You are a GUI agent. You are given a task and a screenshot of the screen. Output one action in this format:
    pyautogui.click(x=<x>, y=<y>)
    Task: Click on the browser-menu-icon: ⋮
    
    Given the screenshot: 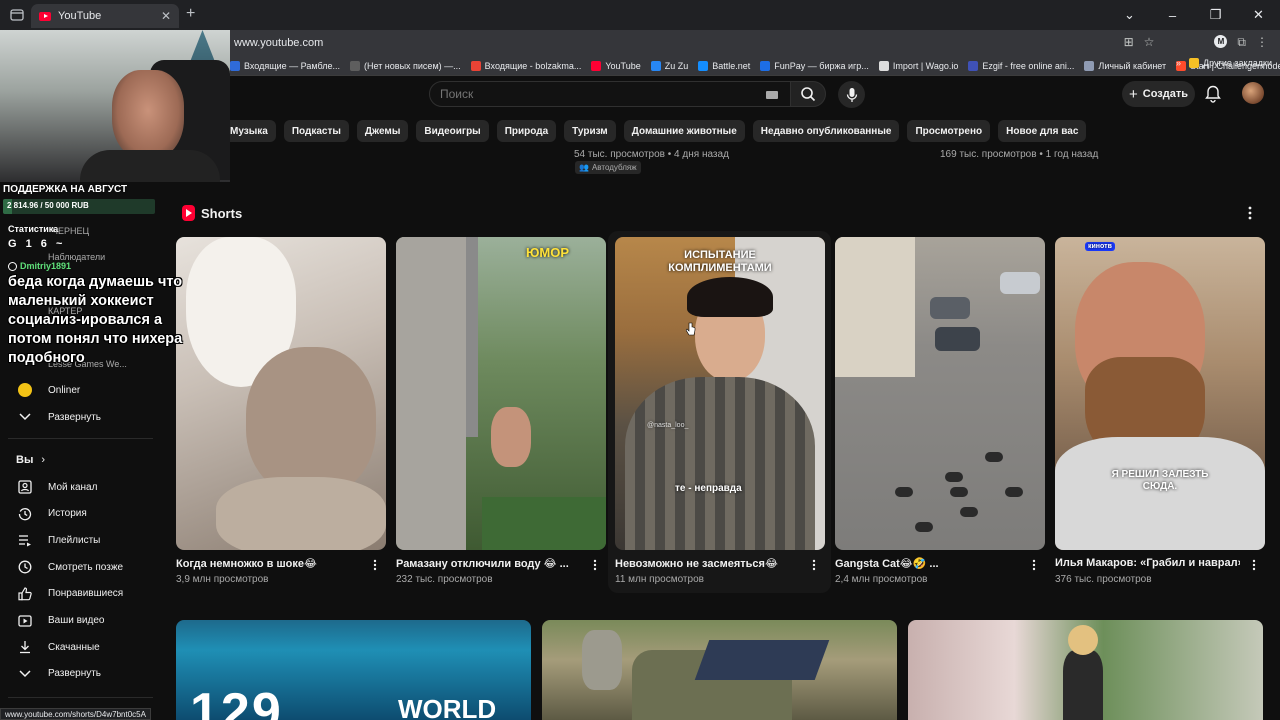 What is the action you would take?
    pyautogui.click(x=1262, y=42)
    